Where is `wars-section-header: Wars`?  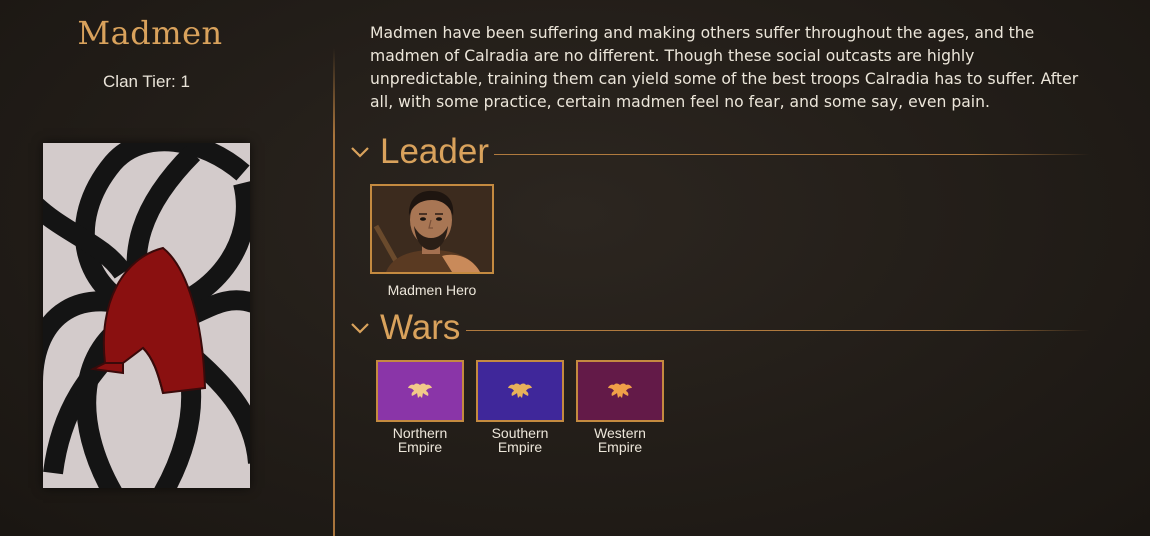
wars-section-header: Wars is located at coordinates (719, 330).